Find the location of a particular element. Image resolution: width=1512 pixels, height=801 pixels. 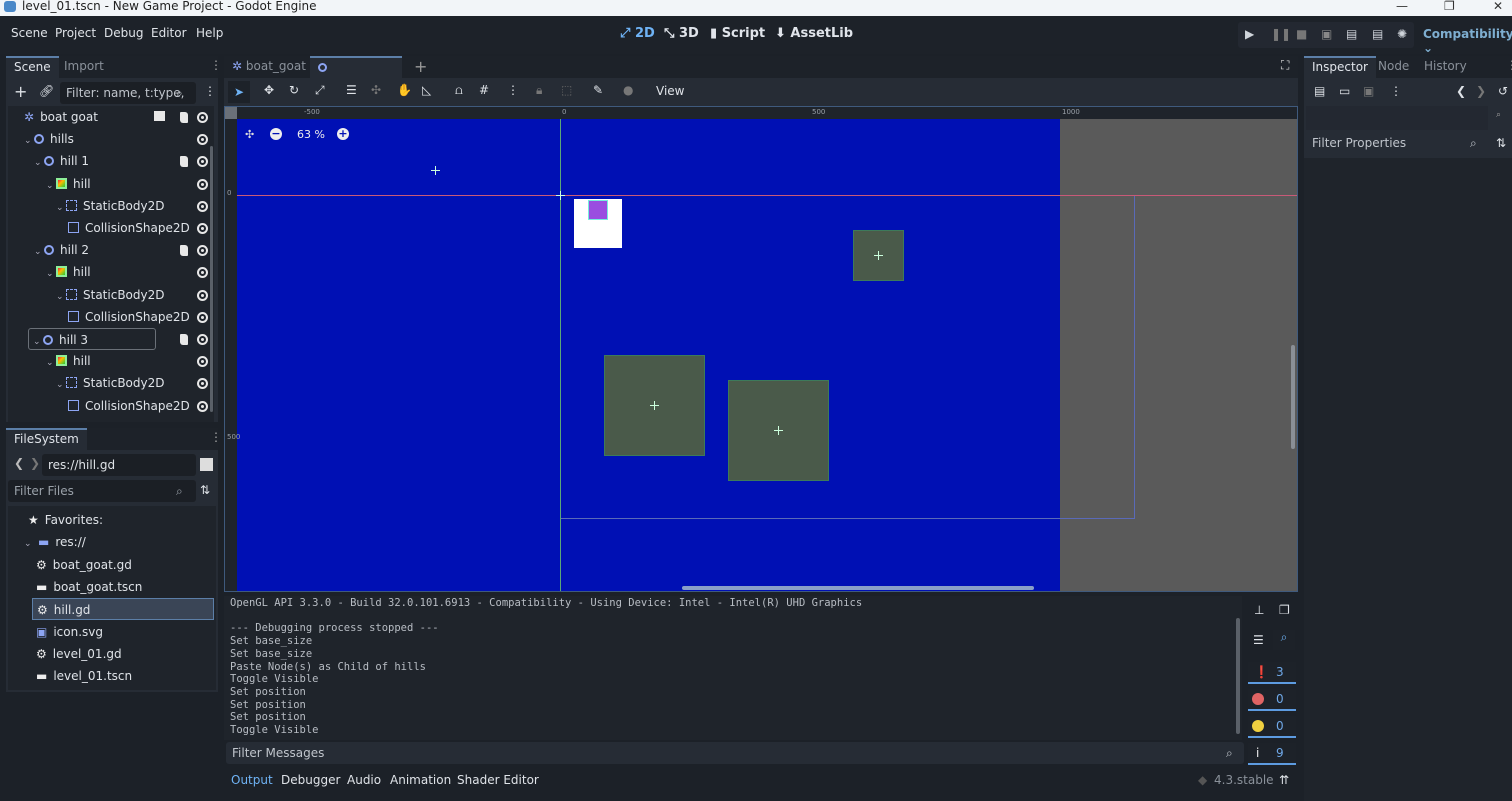

file-item: ⚙ hill.gd is located at coordinates (123, 609).